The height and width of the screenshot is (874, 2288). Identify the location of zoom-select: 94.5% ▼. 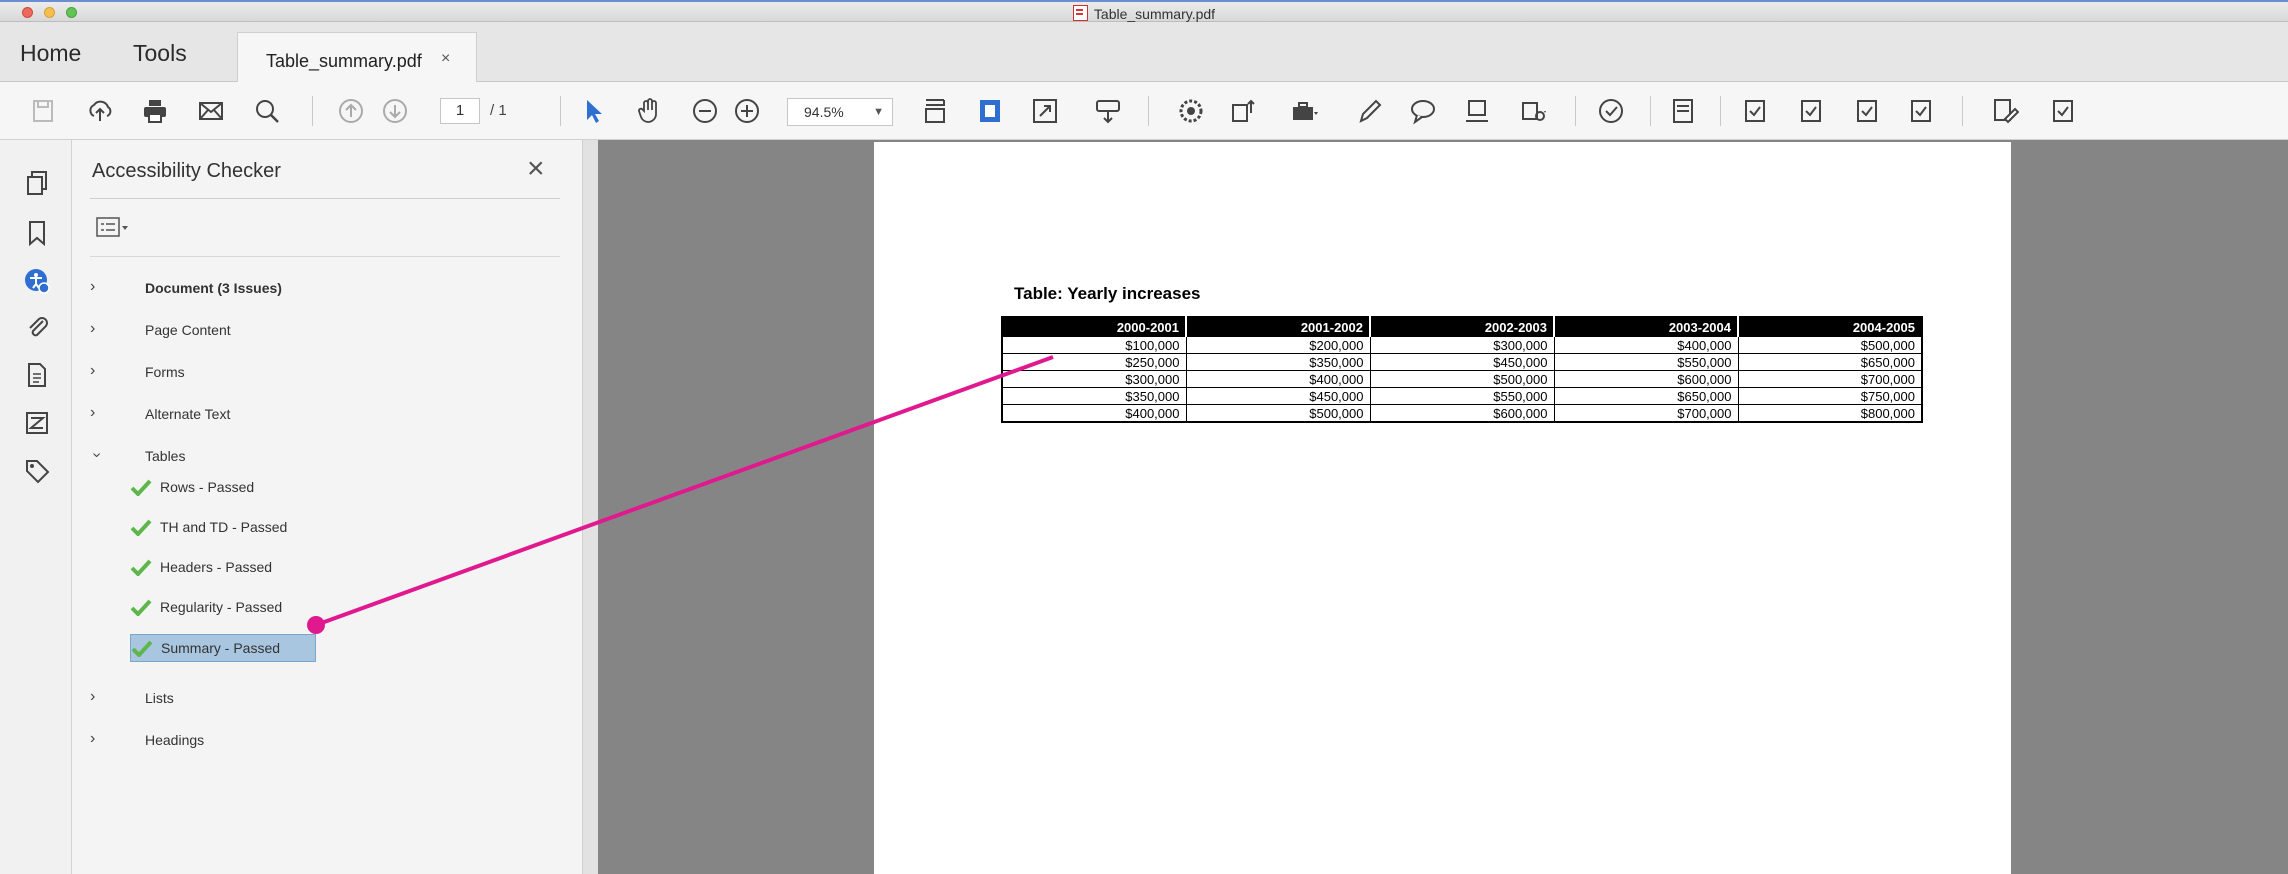
(840, 112).